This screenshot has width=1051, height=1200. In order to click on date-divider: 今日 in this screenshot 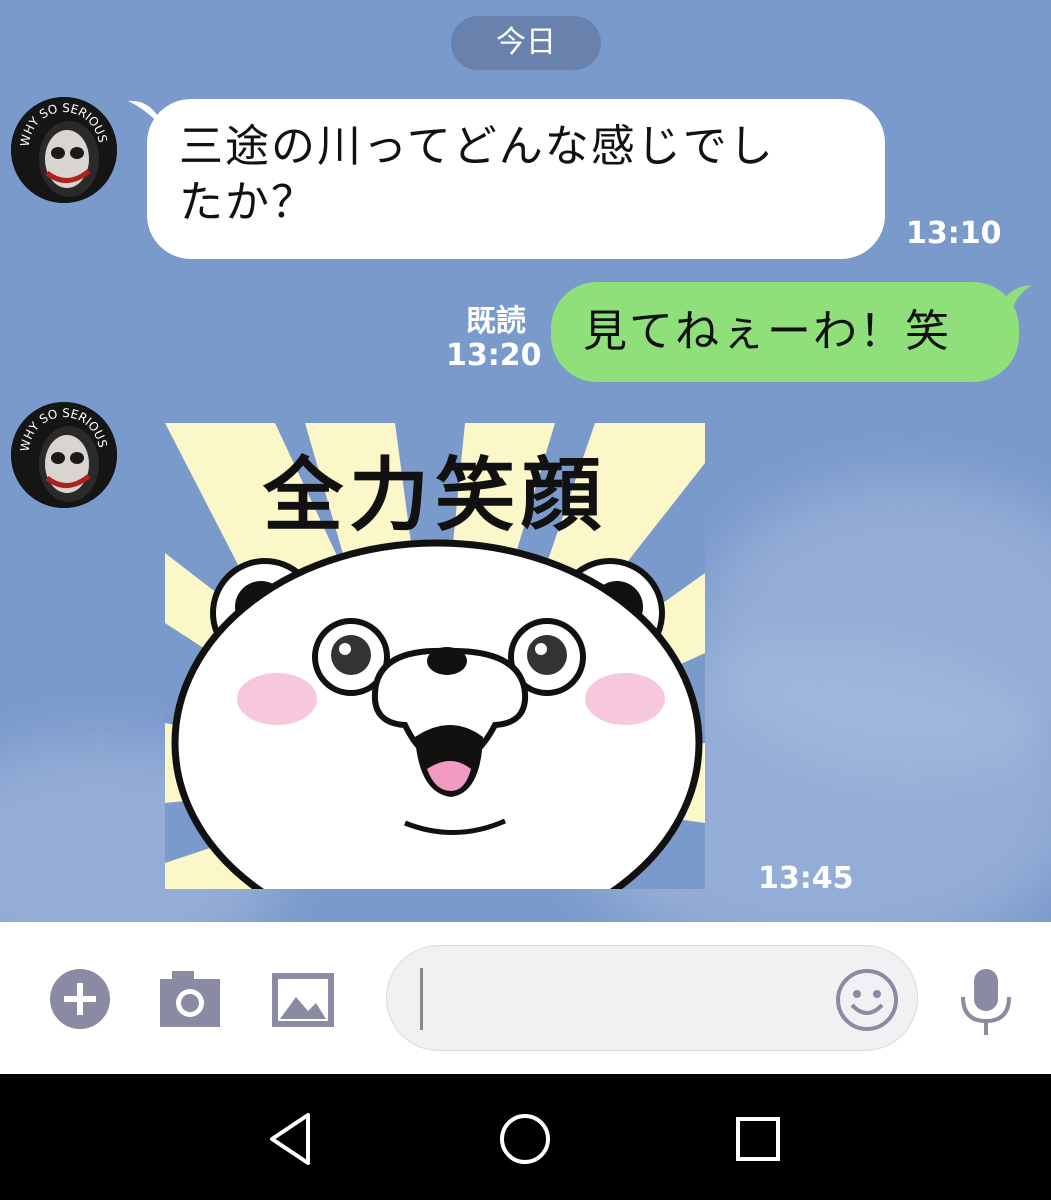, I will do `click(526, 43)`.